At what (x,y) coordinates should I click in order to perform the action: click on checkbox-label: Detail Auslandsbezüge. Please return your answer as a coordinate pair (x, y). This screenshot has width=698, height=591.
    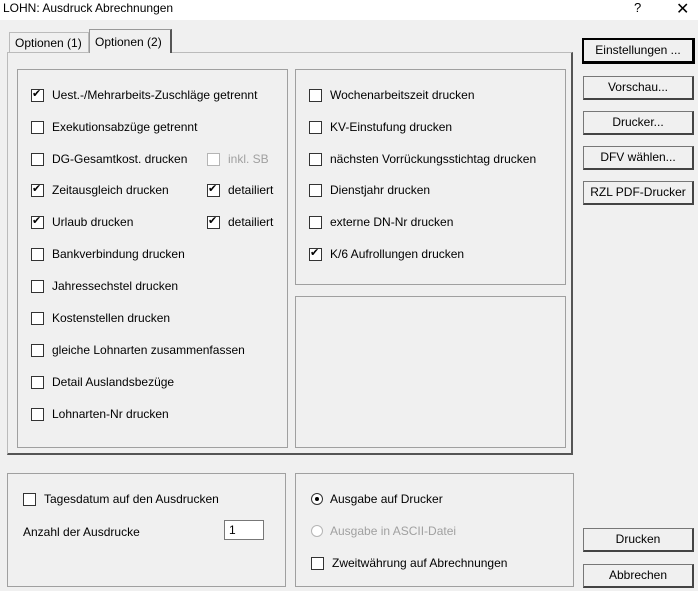
    Looking at the image, I should click on (113, 382).